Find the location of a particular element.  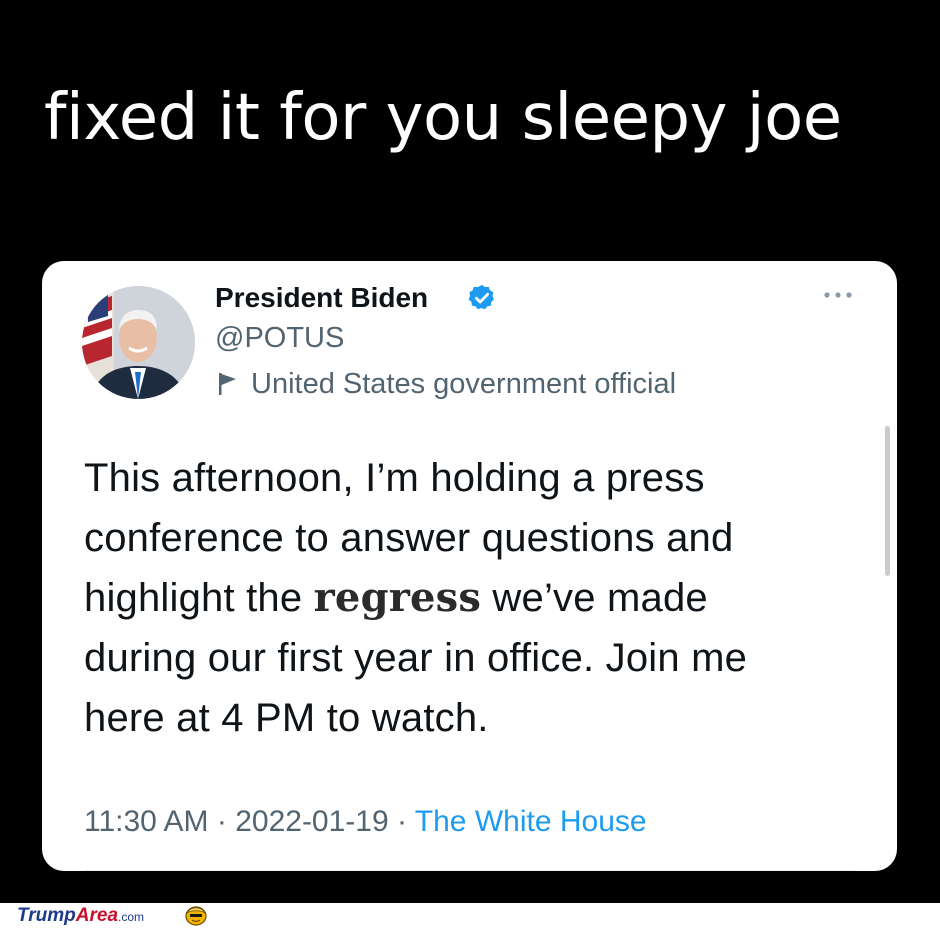

avatar-photo is located at coordinates (138, 342).